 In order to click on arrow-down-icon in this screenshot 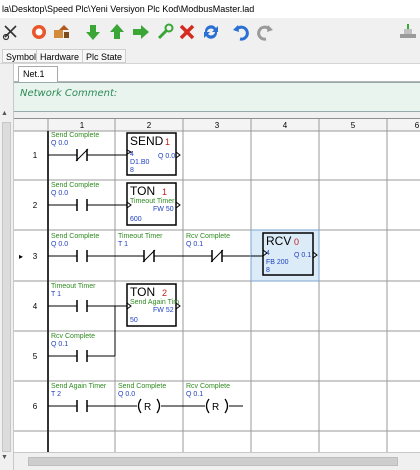, I will do `click(93, 32)`.